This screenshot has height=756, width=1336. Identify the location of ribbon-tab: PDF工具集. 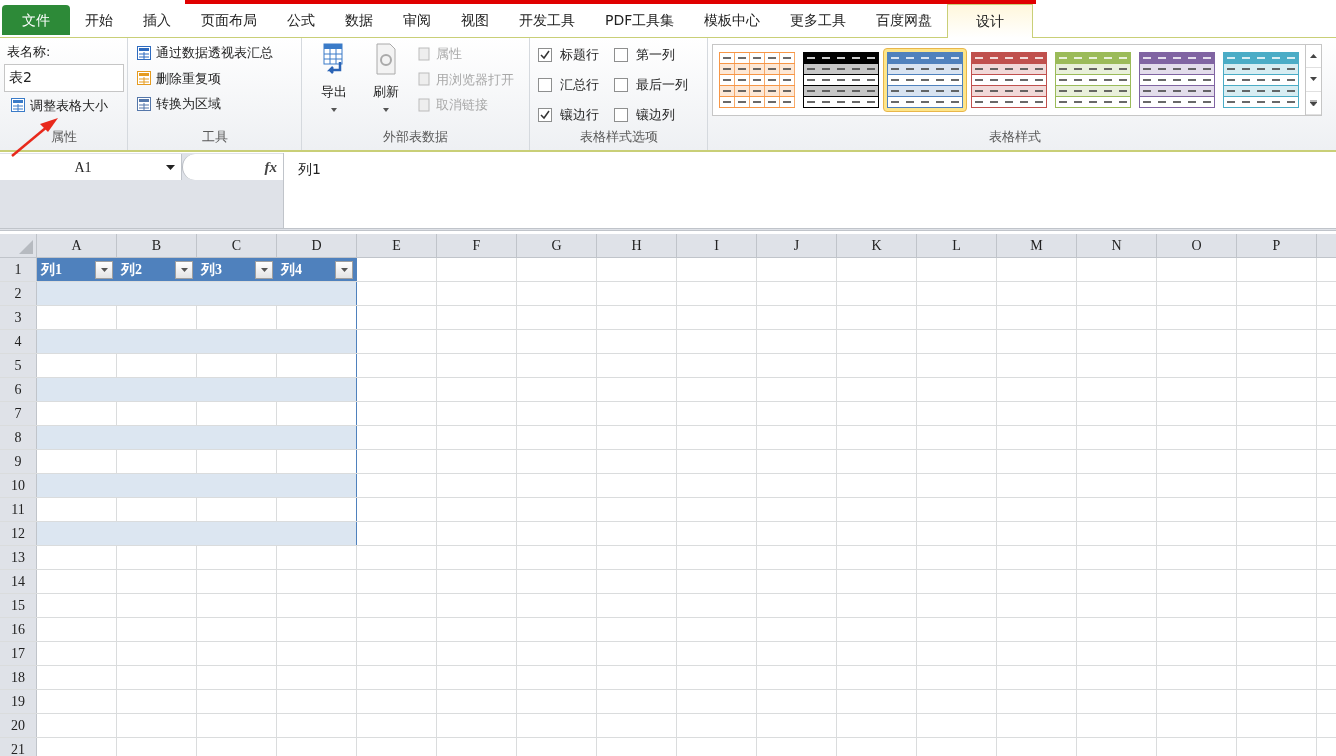
(640, 20).